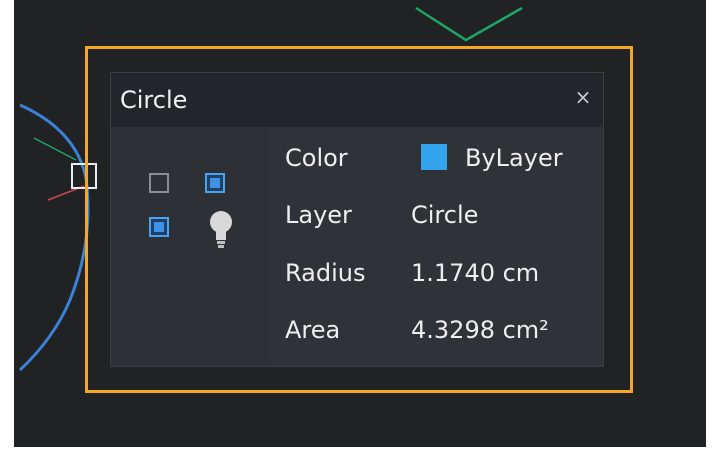 The image size is (715, 450). Describe the element at coordinates (469, 24) in the screenshot. I see `guide-line-icon` at that location.